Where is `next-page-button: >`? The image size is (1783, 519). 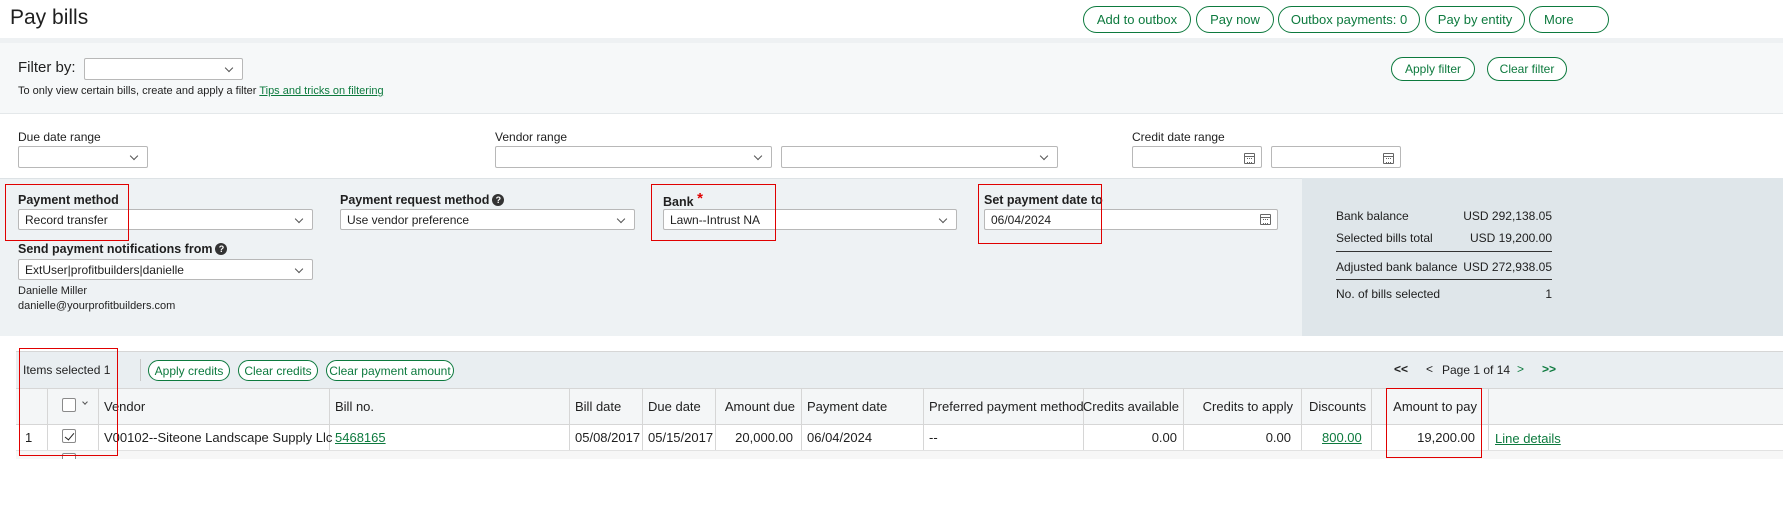 next-page-button: > is located at coordinates (1520, 369).